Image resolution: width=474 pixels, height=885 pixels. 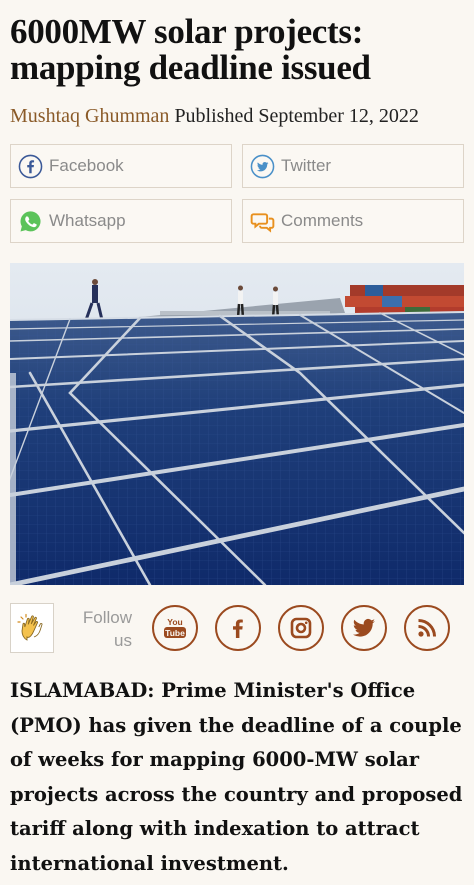 What do you see at coordinates (174, 622) in the screenshot?
I see `svg-text: You` at bounding box center [174, 622].